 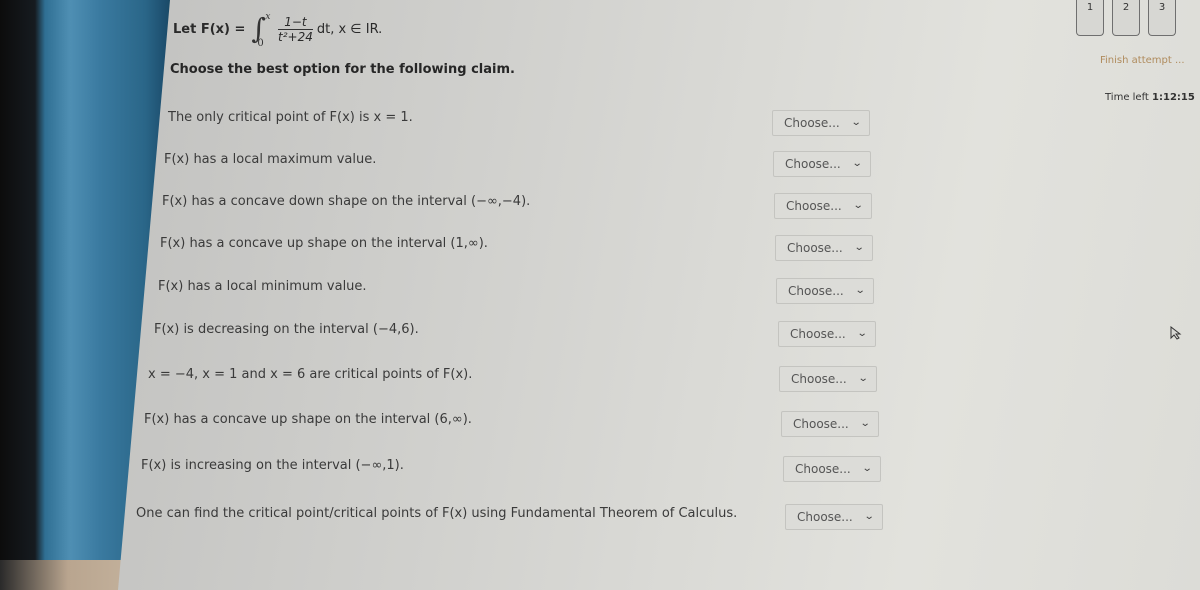 What do you see at coordinates (261, 30) in the screenshot?
I see `integral-sign: ∫ x 0` at bounding box center [261, 30].